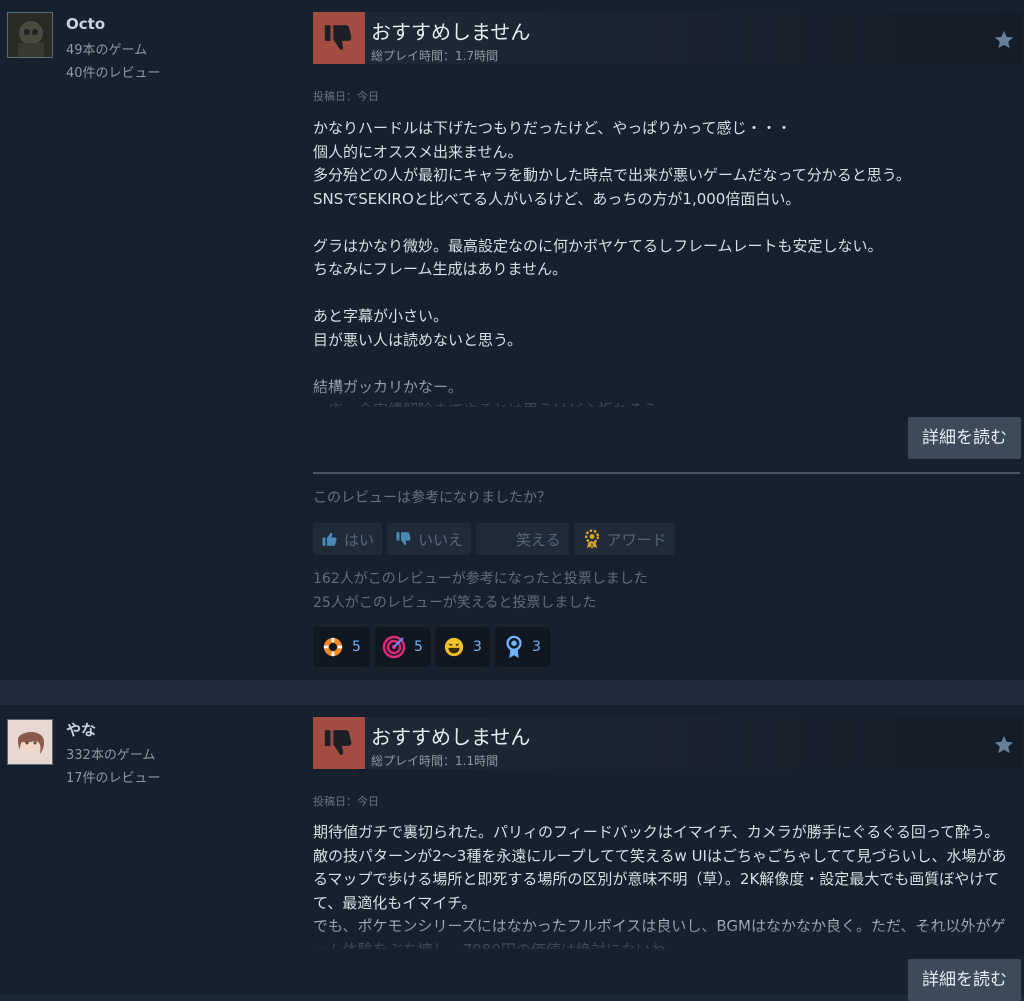  Describe the element at coordinates (538, 539) in the screenshot. I see `funny-label: 笑える` at that location.